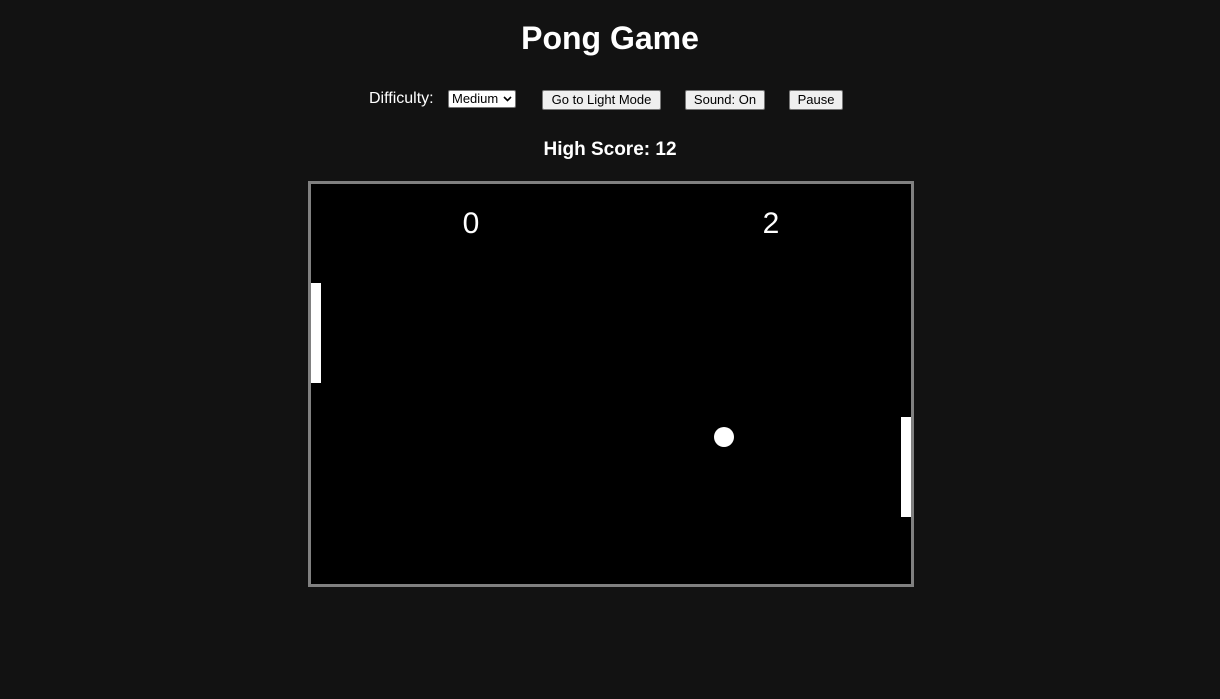 The height and width of the screenshot is (699, 1220). What do you see at coordinates (906, 467) in the screenshot?
I see `right-paddle` at bounding box center [906, 467].